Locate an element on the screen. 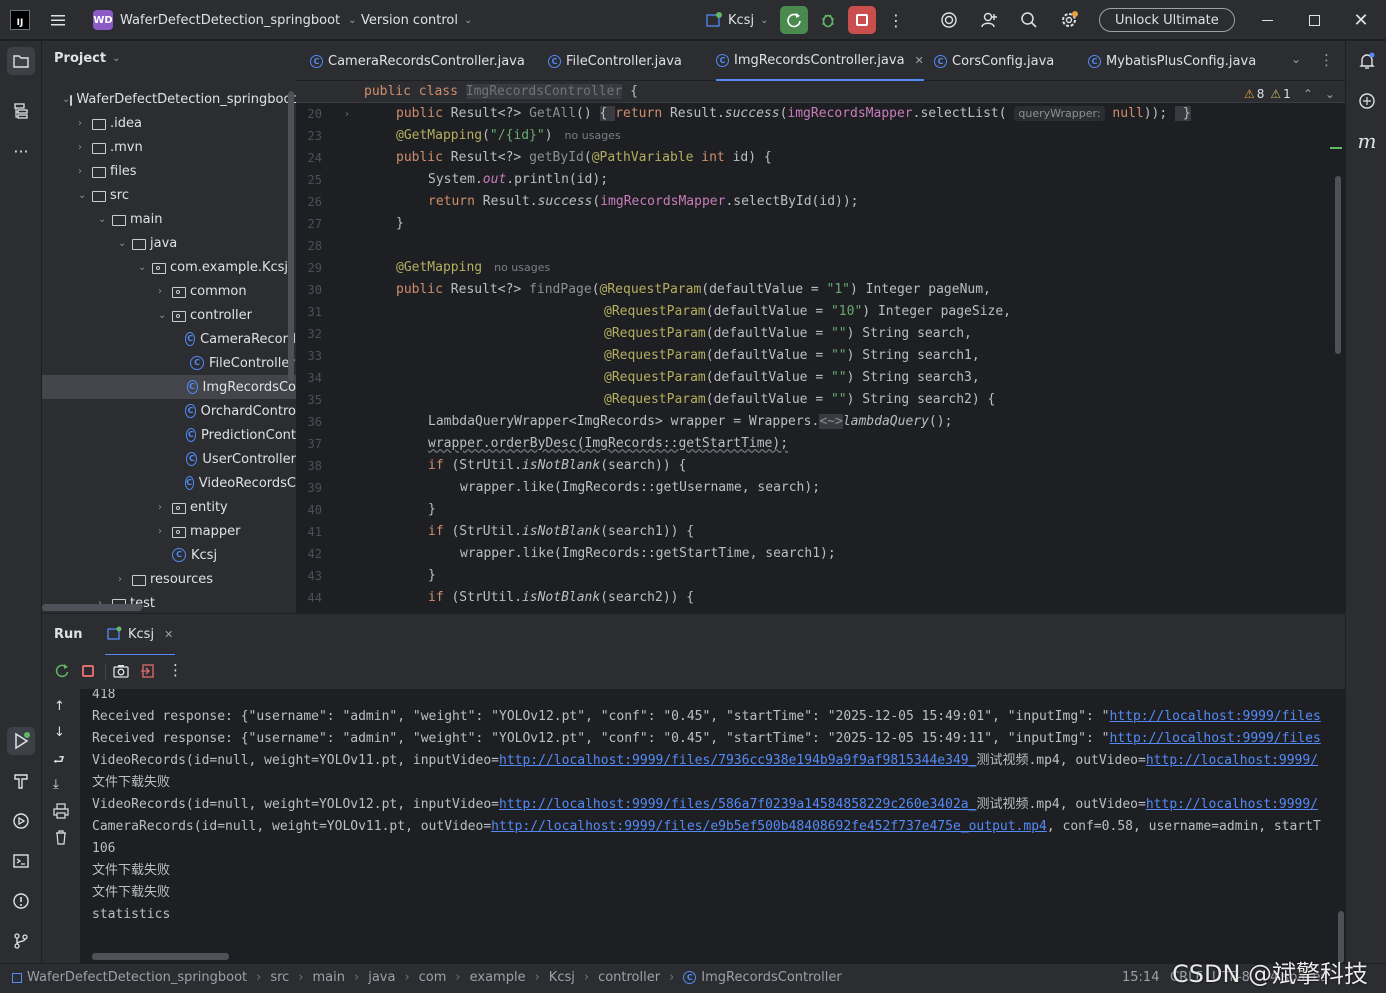 The height and width of the screenshot is (993, 1386). previous-highlight-icon: ⌃ is located at coordinates (1308, 94).